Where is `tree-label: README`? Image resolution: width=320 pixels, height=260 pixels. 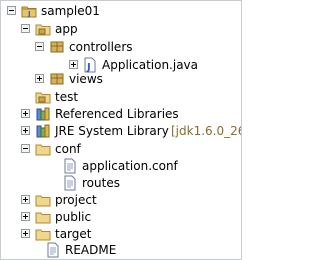 tree-label: README is located at coordinates (91, 250).